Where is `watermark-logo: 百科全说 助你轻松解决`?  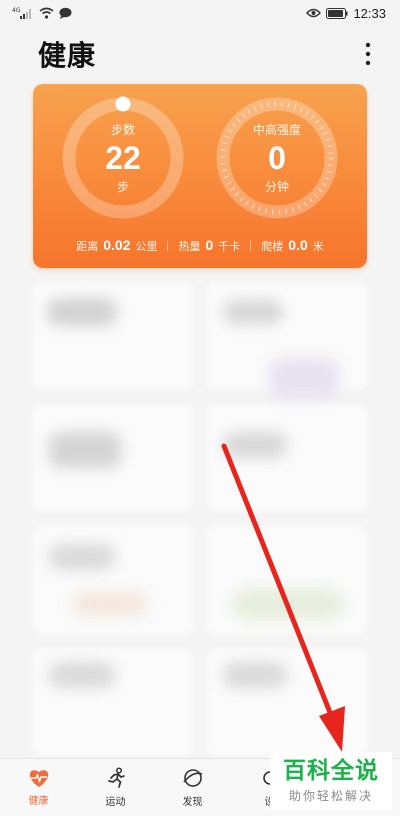
watermark-logo: 百科全说 助你轻松解决 is located at coordinates (331, 781).